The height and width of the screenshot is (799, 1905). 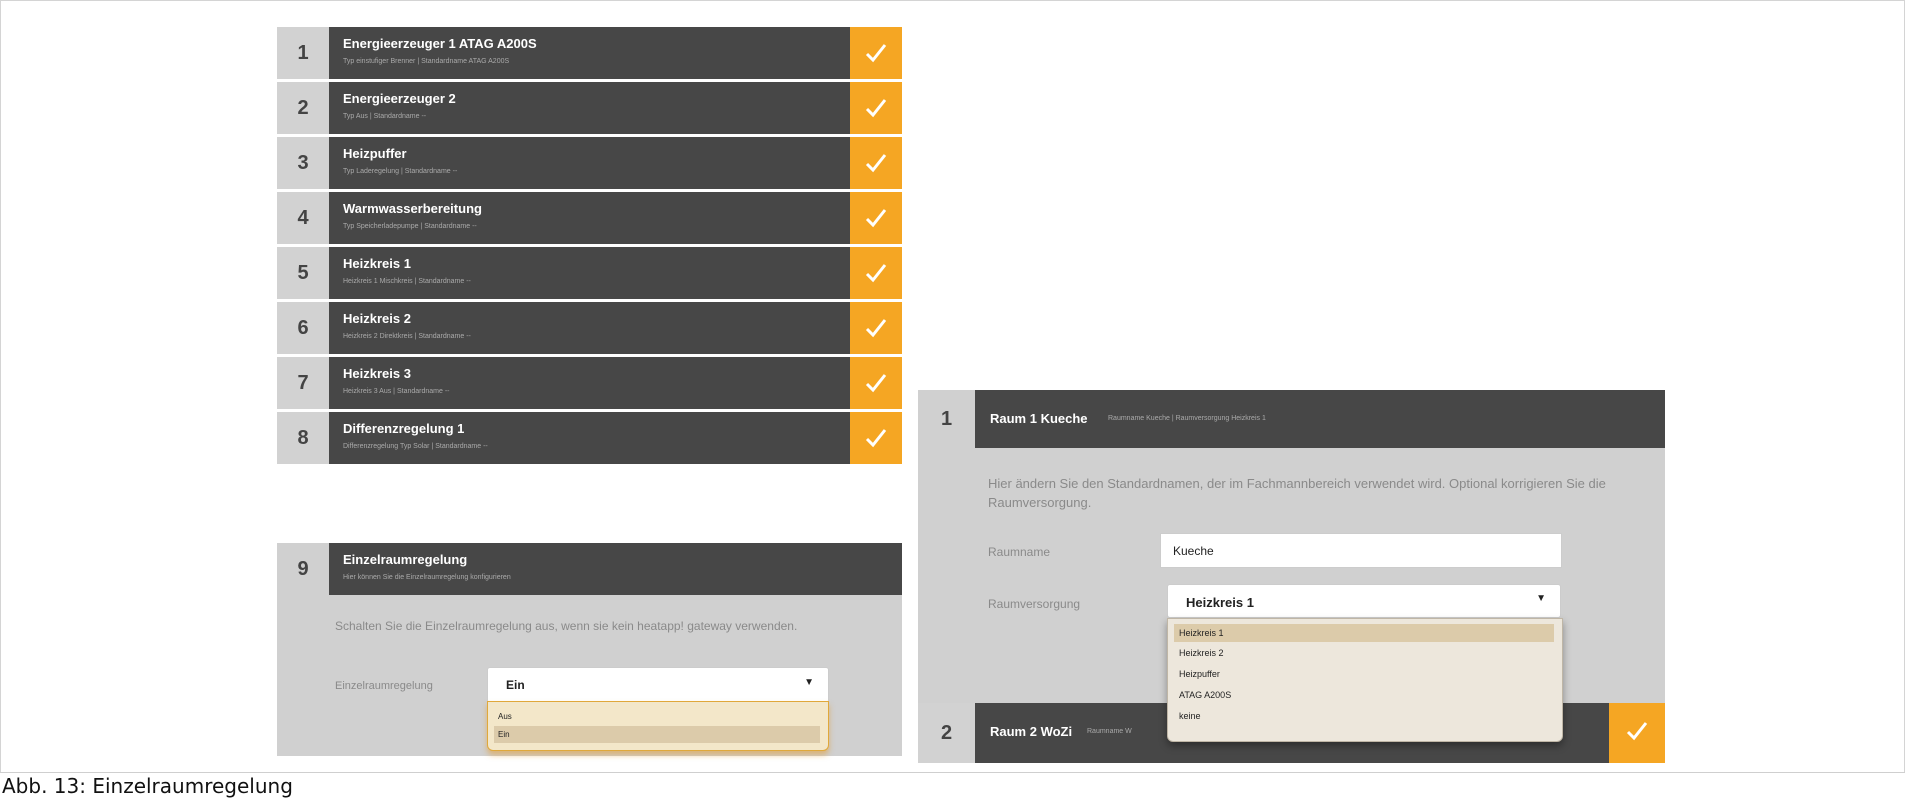 What do you see at coordinates (1364, 601) in the screenshot?
I see `raumversorgung-select: Heizkreis 1 ▼` at bounding box center [1364, 601].